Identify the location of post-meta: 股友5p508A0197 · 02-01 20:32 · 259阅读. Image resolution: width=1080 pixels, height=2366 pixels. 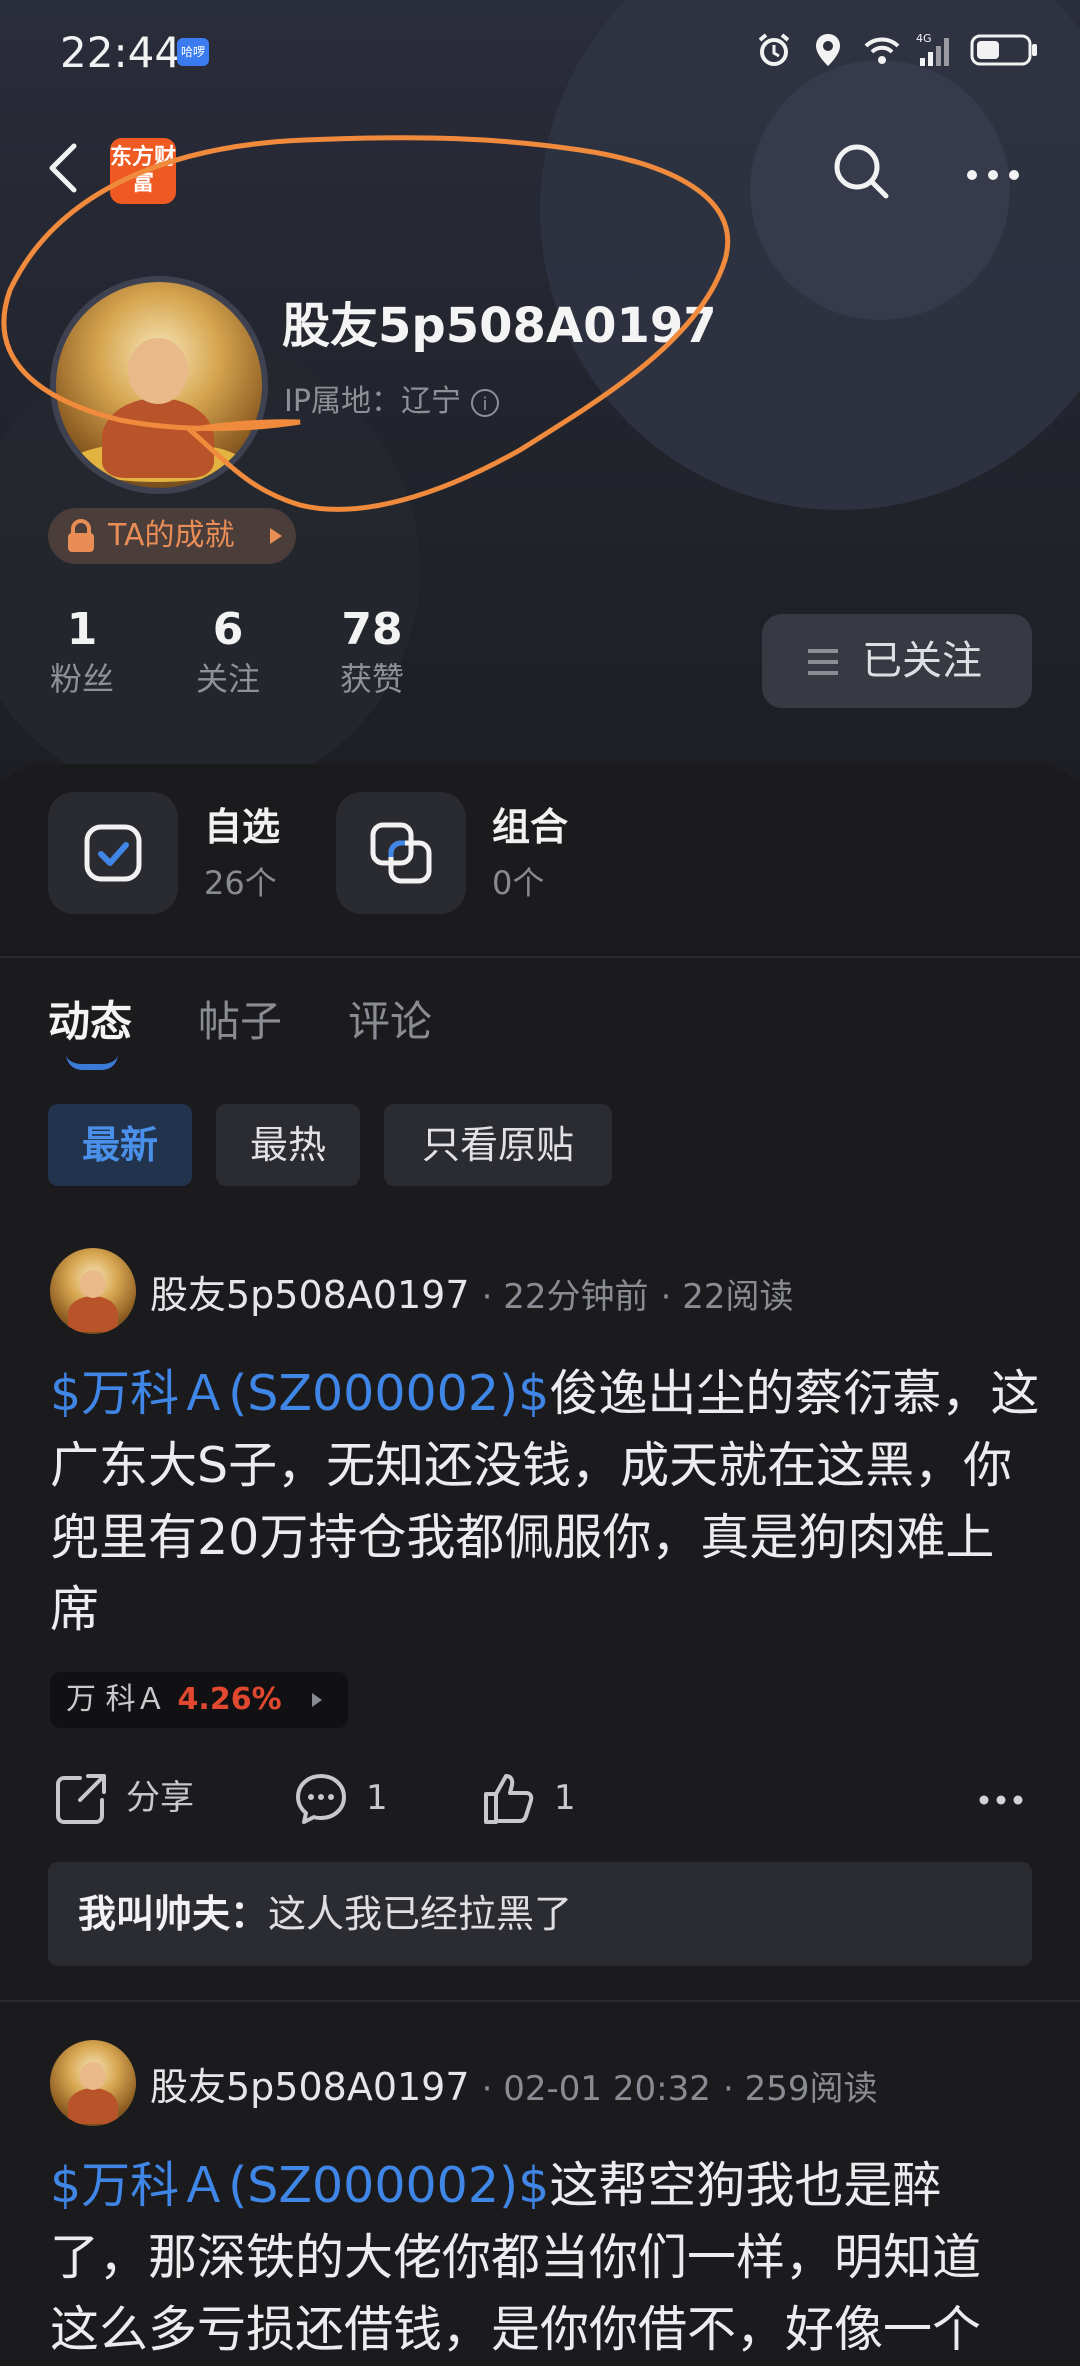
(513, 2083).